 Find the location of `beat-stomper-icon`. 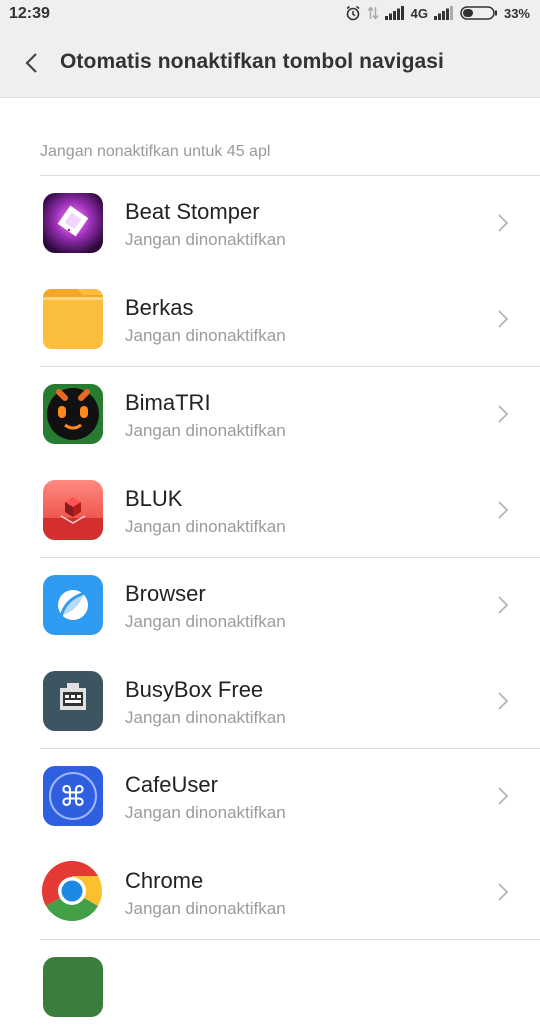

beat-stomper-icon is located at coordinates (73, 223).